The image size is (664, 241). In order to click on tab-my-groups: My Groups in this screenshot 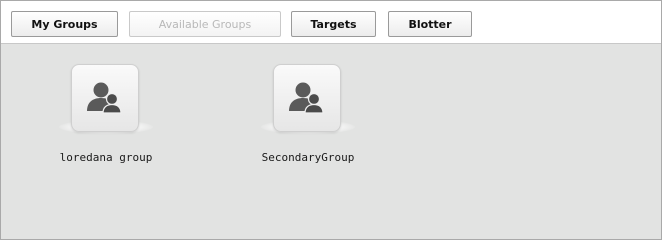, I will do `click(64, 24)`.